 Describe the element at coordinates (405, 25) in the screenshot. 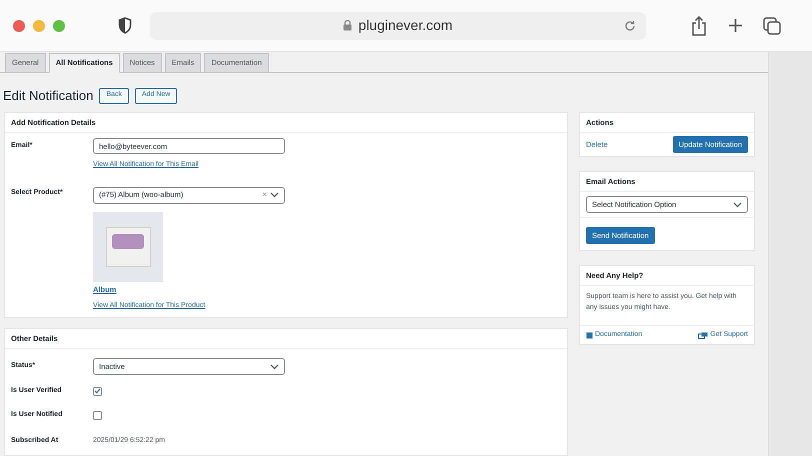

I see `url-text: pluginever.com` at that location.